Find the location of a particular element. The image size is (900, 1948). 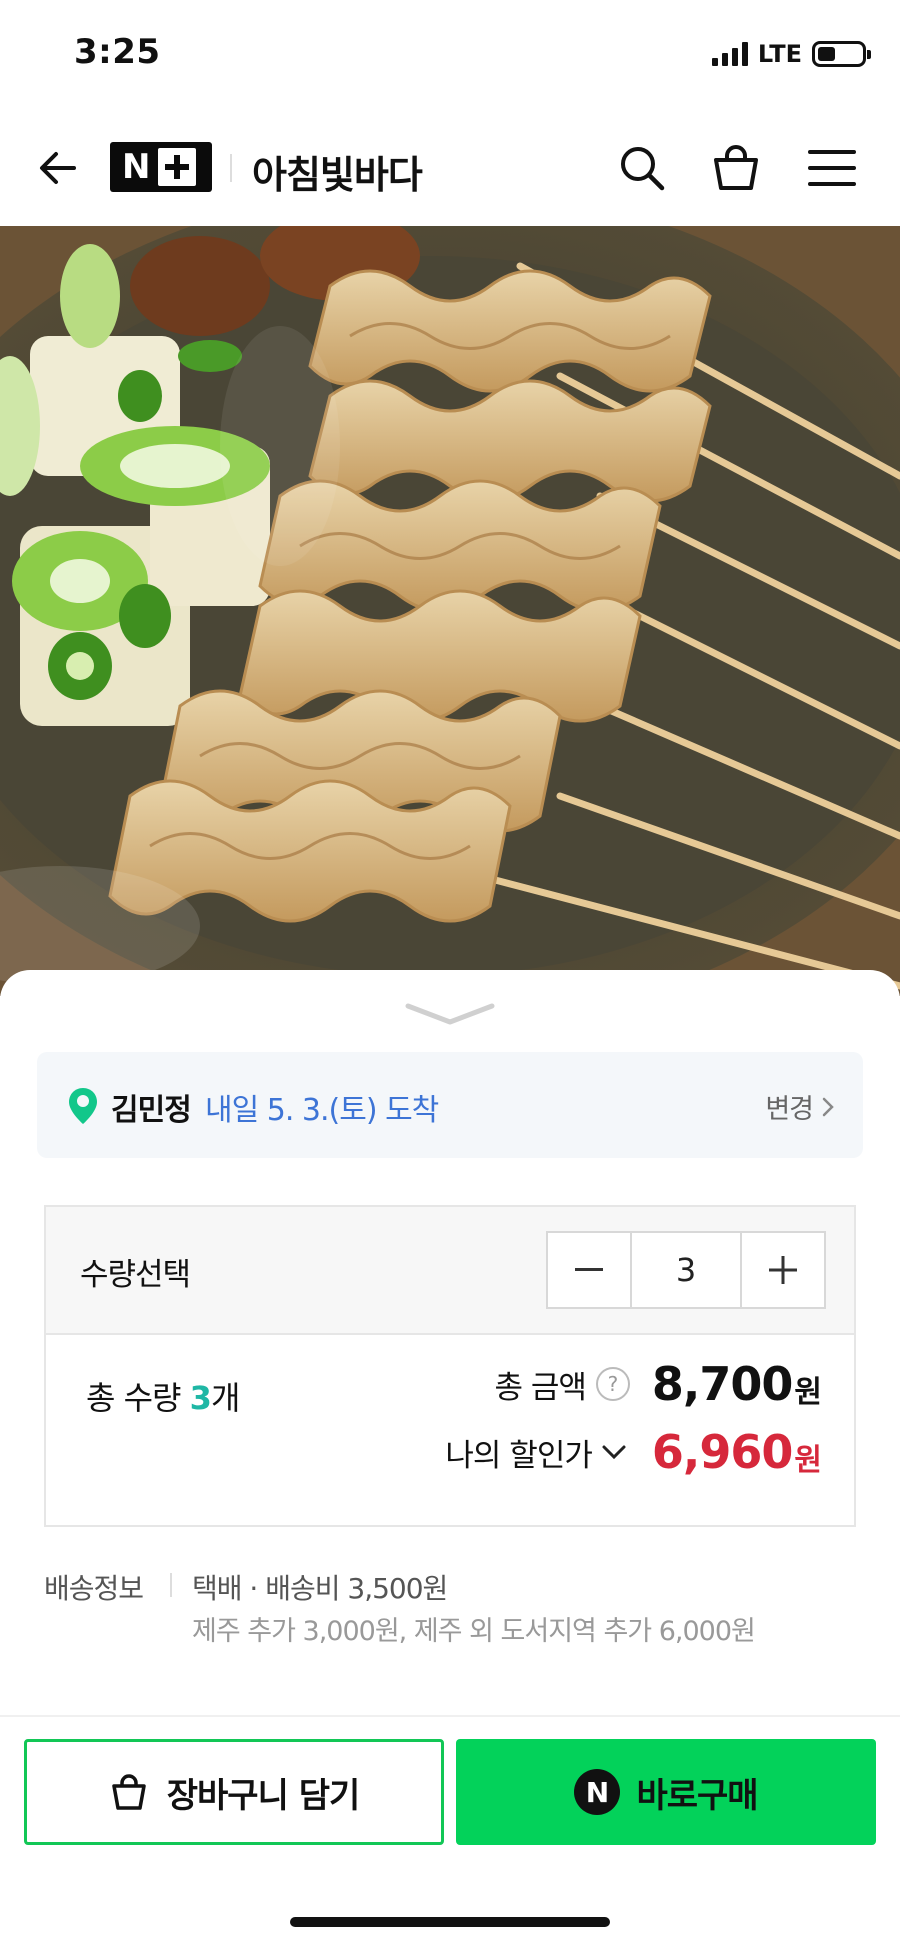

status-time: 3:25 is located at coordinates (117, 52).